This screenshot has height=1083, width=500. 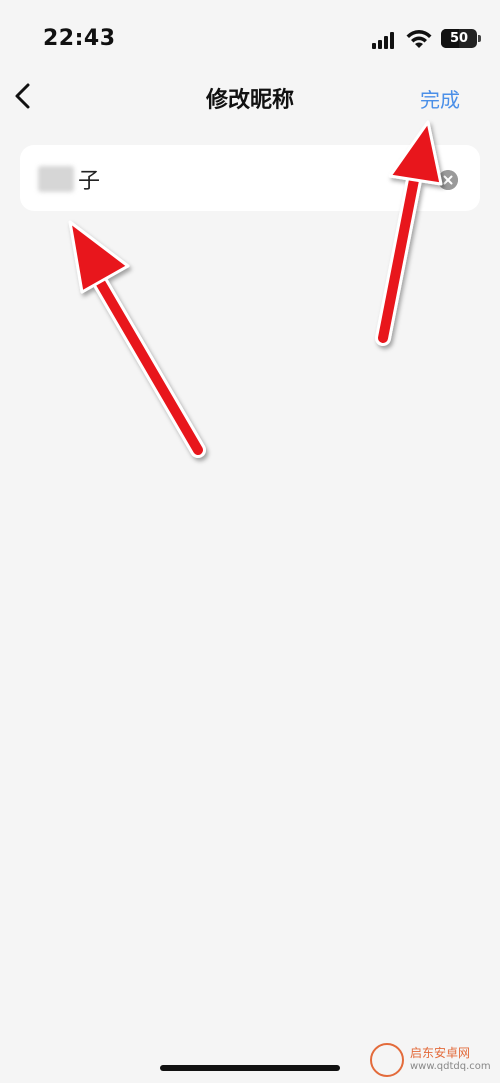 I want to click on battery-icon: 50, so click(x=459, y=38).